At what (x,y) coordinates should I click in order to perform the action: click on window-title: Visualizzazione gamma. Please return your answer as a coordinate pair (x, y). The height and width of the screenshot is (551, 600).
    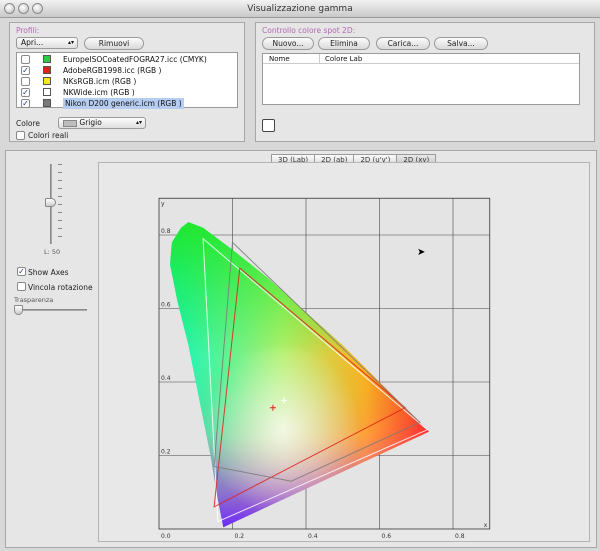
    Looking at the image, I should click on (300, 9).